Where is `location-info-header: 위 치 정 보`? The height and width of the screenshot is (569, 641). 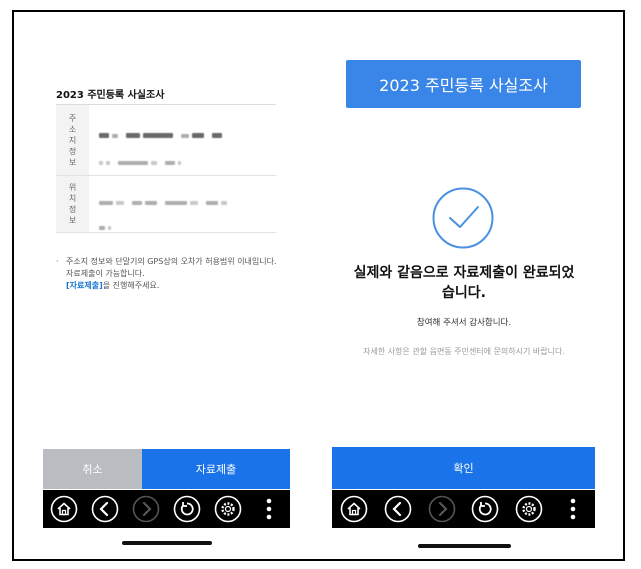 location-info-header: 위 치 정 보 is located at coordinates (72, 204).